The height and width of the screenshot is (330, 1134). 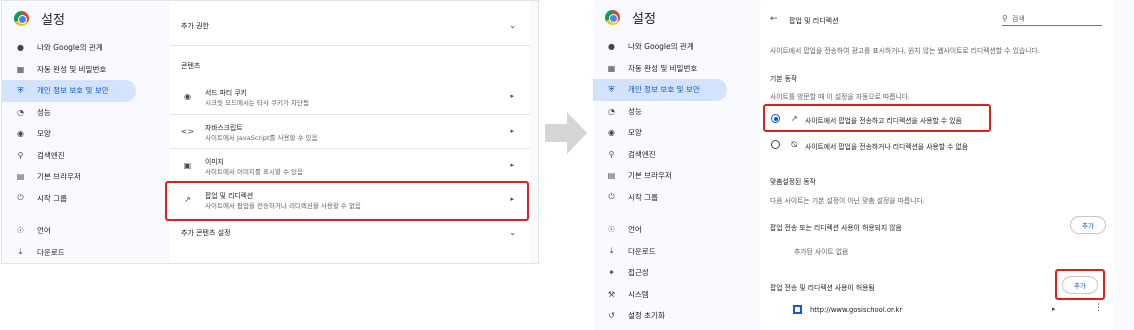 What do you see at coordinates (350, 166) in the screenshot?
I see `images-row: ▣ 이미지 사이트에서 이미지를 표시할 수 있음 ▸` at bounding box center [350, 166].